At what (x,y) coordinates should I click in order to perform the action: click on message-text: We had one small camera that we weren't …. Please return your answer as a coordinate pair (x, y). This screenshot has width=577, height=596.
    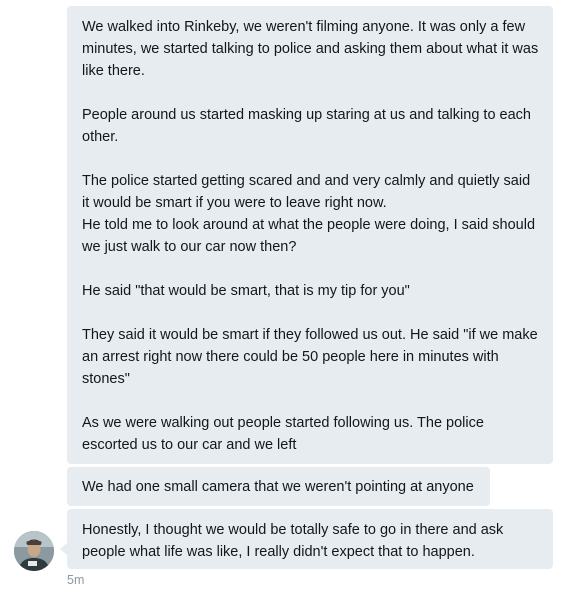
    Looking at the image, I should click on (278, 487).